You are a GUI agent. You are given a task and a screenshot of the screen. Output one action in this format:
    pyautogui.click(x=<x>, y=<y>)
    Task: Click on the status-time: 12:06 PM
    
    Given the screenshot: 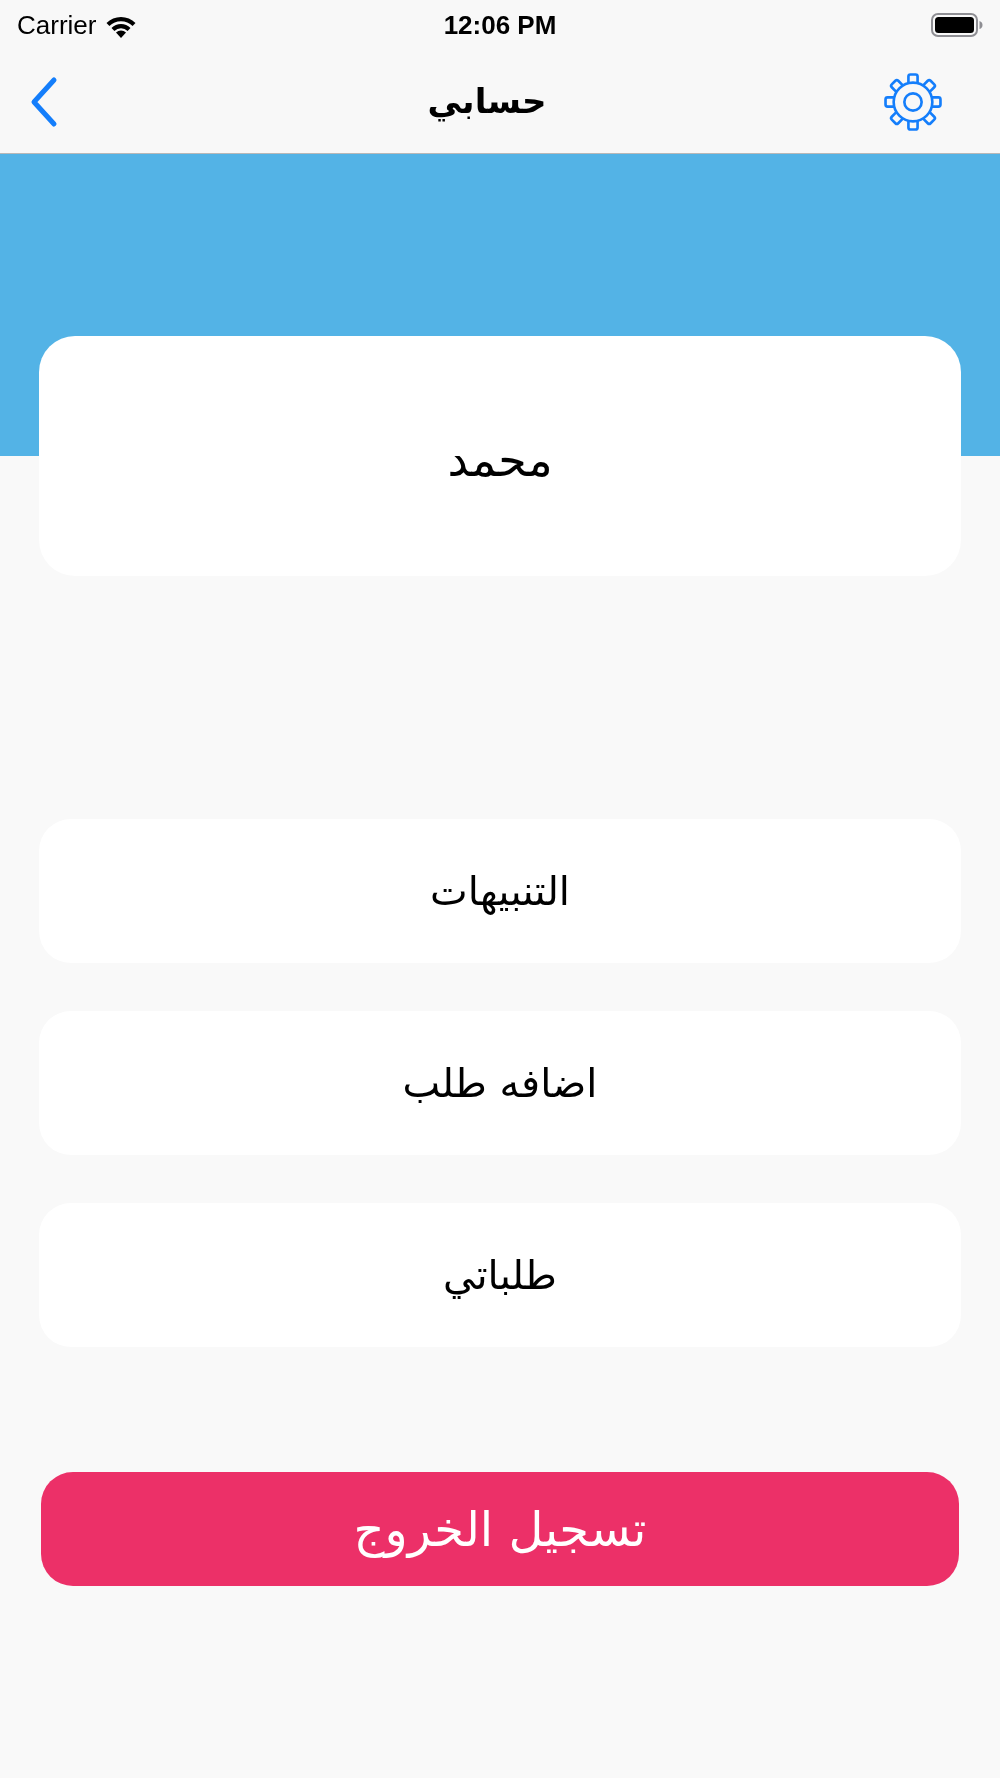 What is the action you would take?
    pyautogui.click(x=500, y=25)
    